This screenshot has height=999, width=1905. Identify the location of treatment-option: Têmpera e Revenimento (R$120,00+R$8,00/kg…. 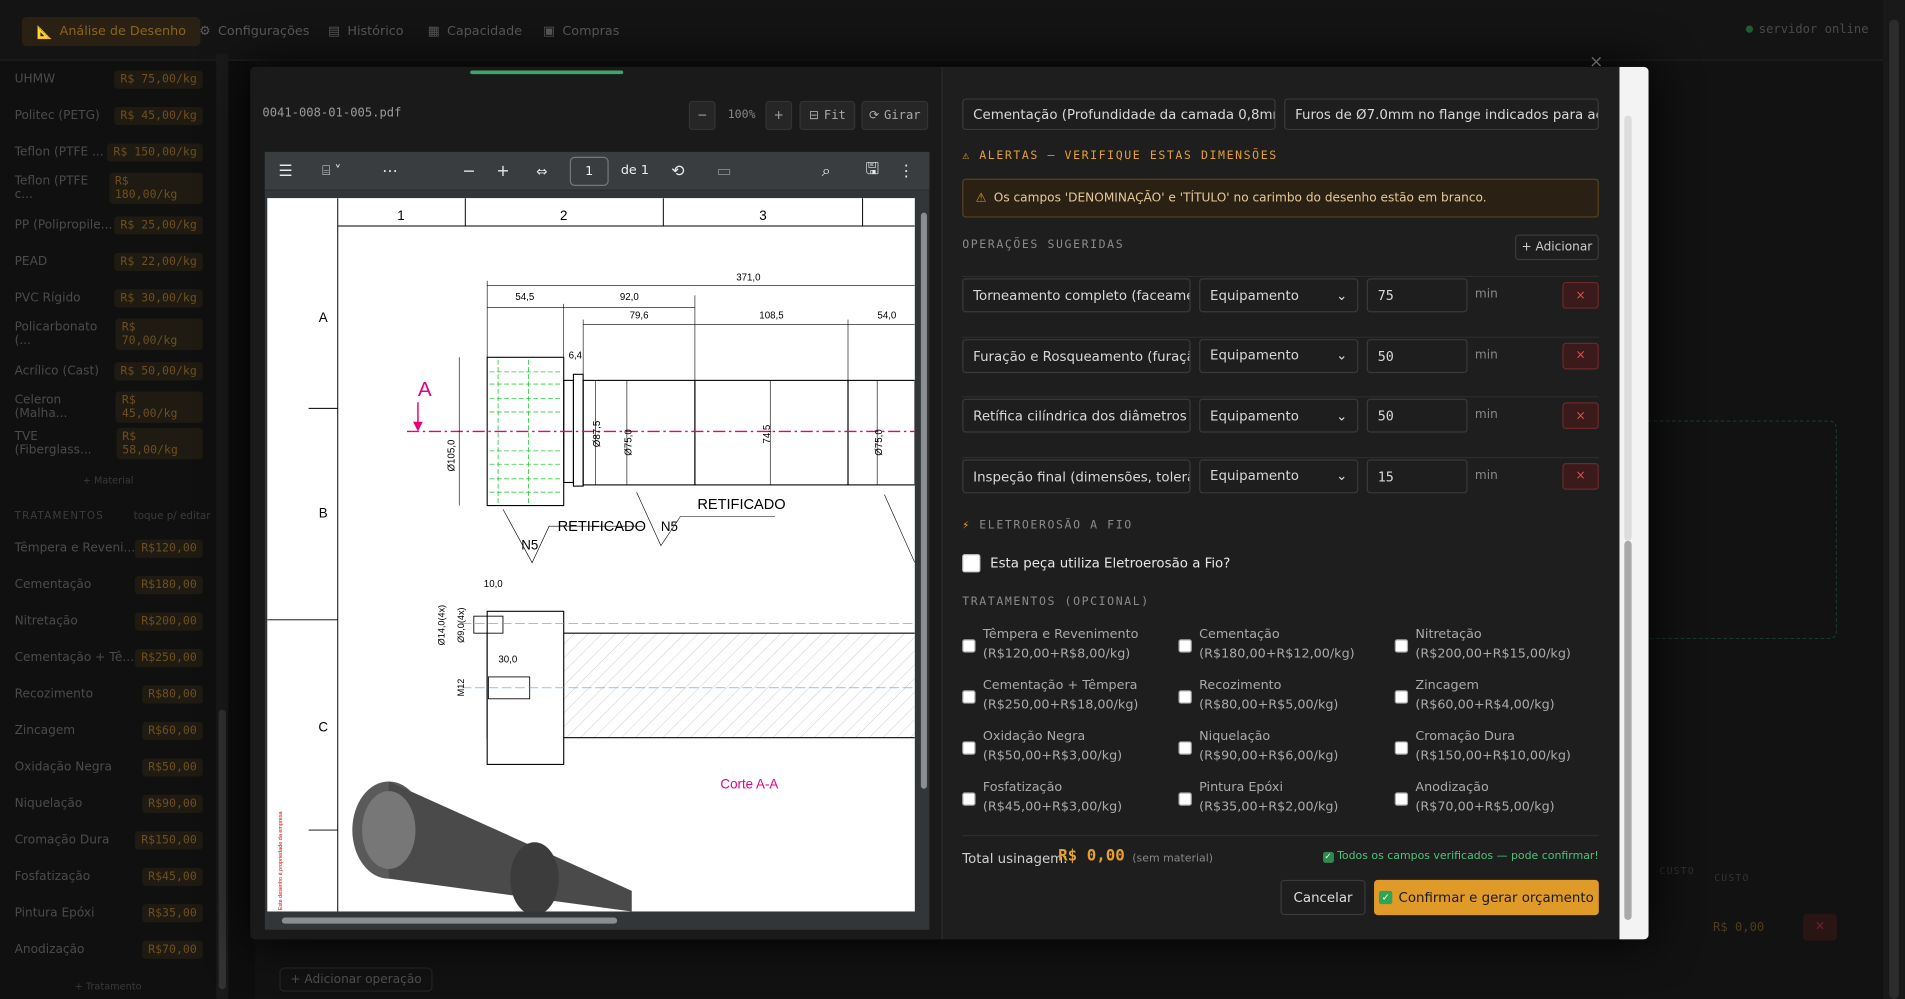
(1065, 649).